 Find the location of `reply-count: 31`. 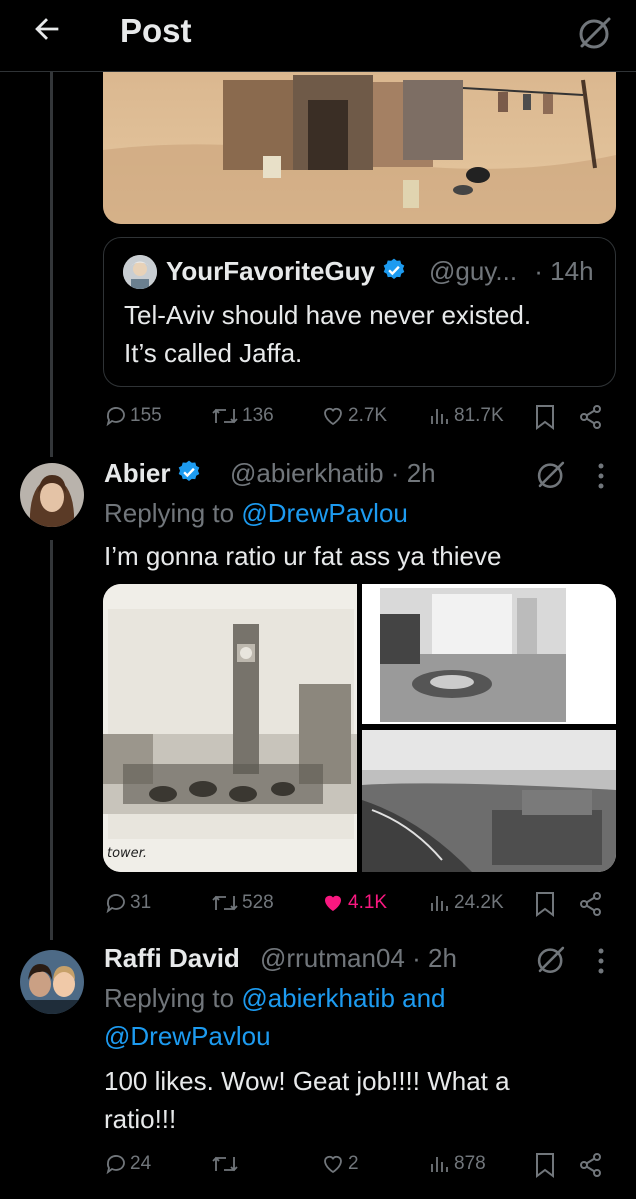

reply-count: 31 is located at coordinates (141, 902).